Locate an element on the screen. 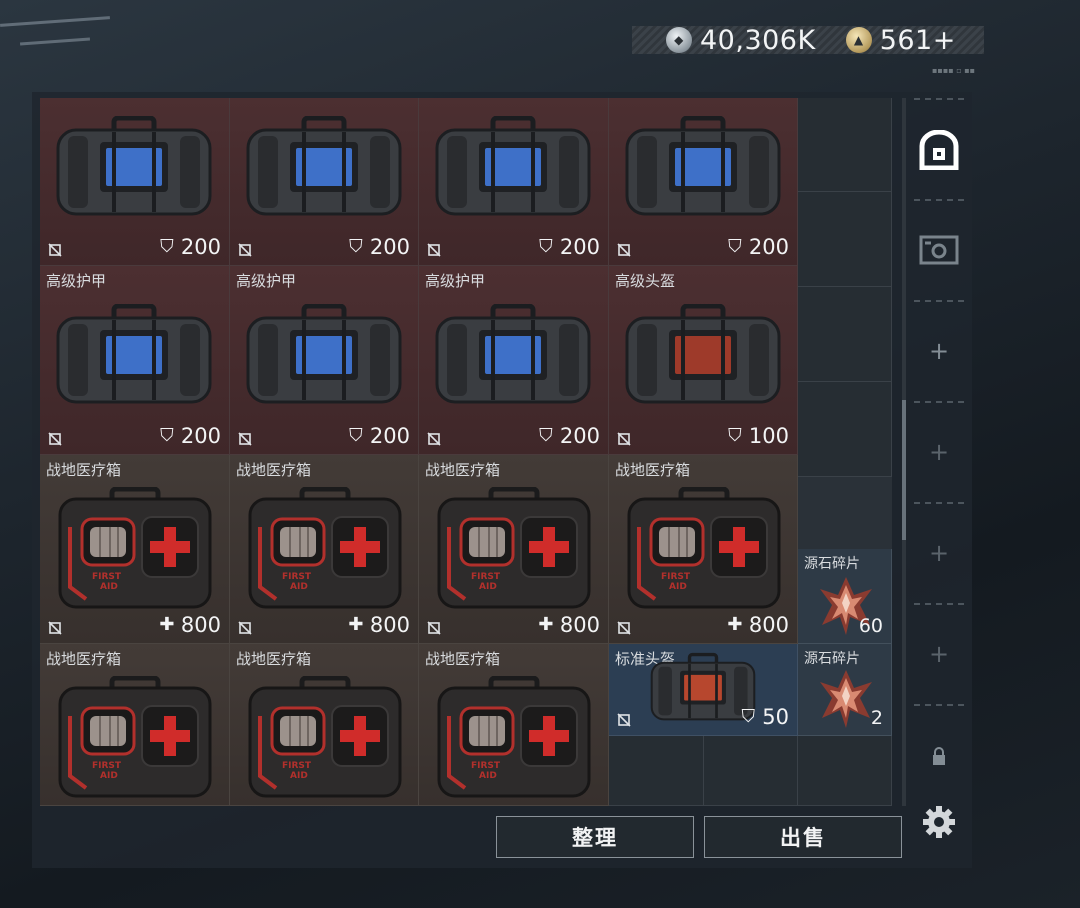  lock-button is located at coordinates (939, 756).